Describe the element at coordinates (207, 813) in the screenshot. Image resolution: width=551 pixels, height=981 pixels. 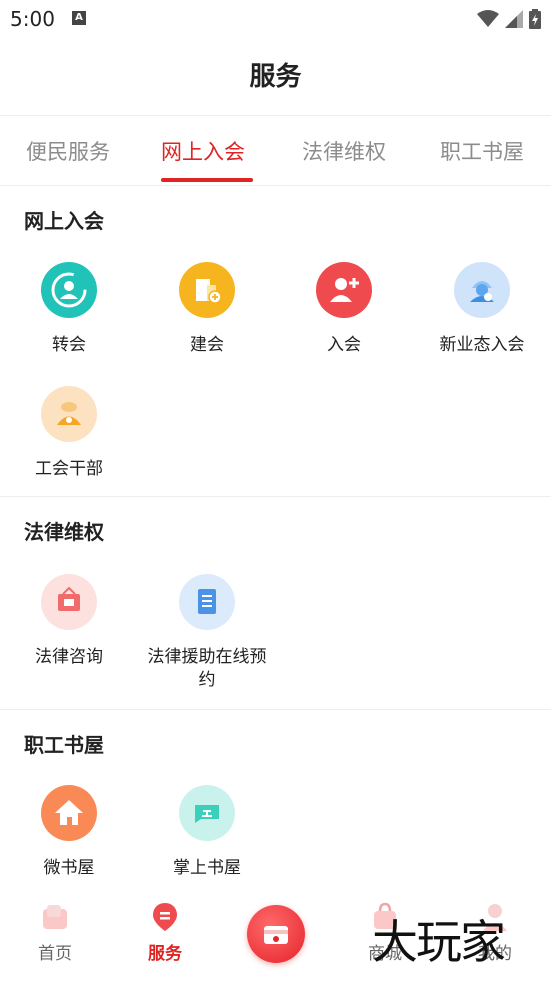
I see `book-icon` at that location.